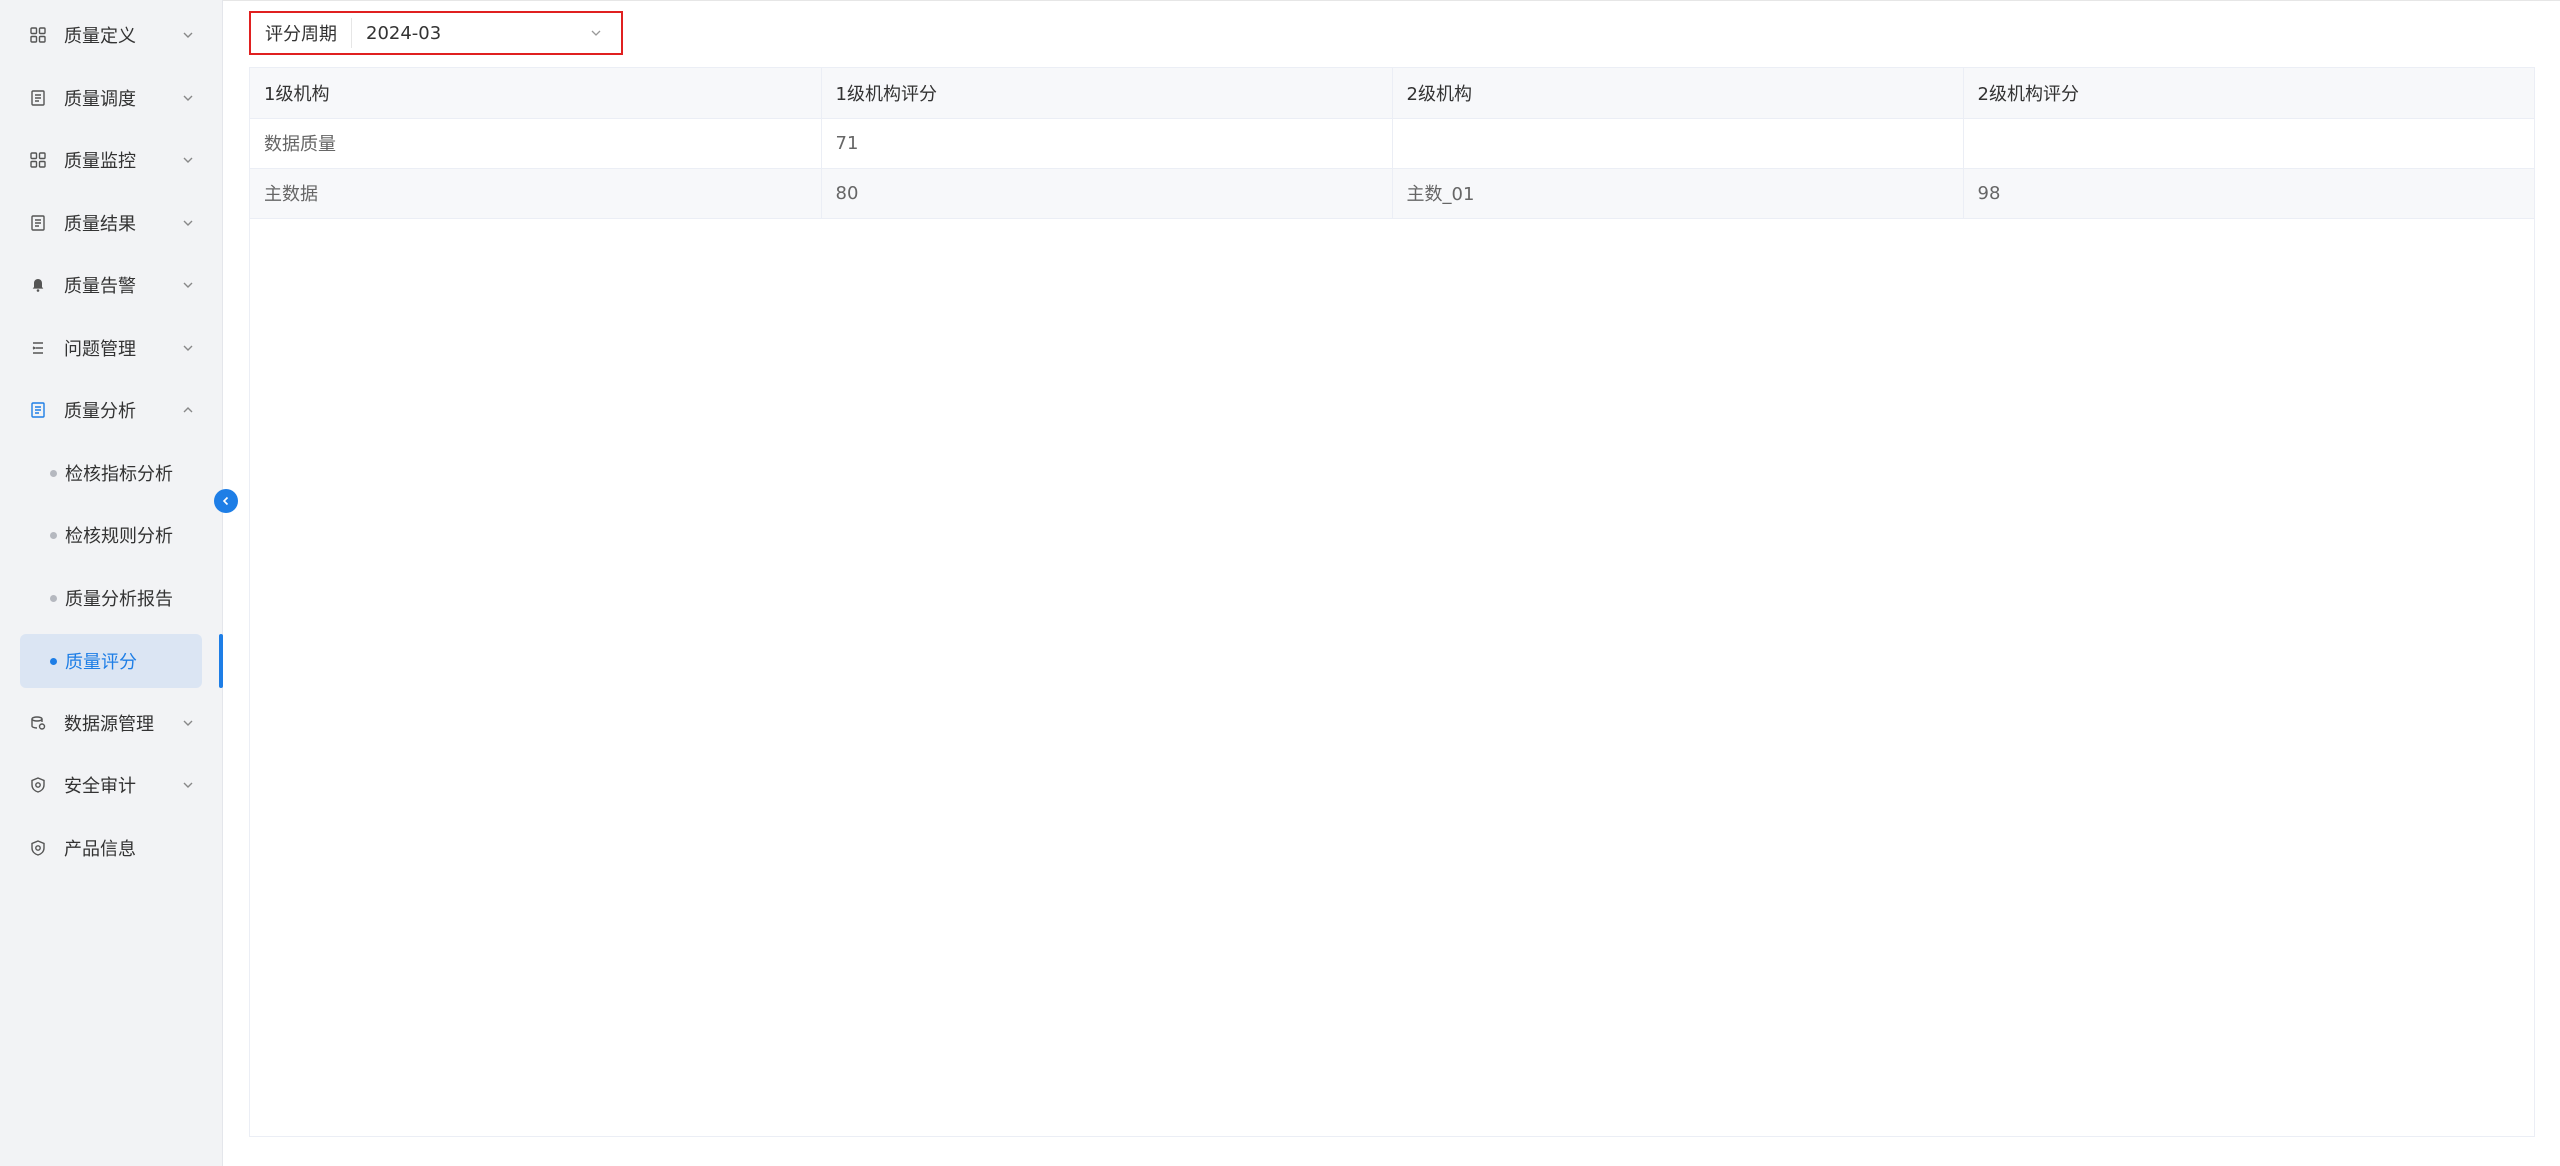  I want to click on sidebar-item-quality-results: 质量结果, so click(111, 223).